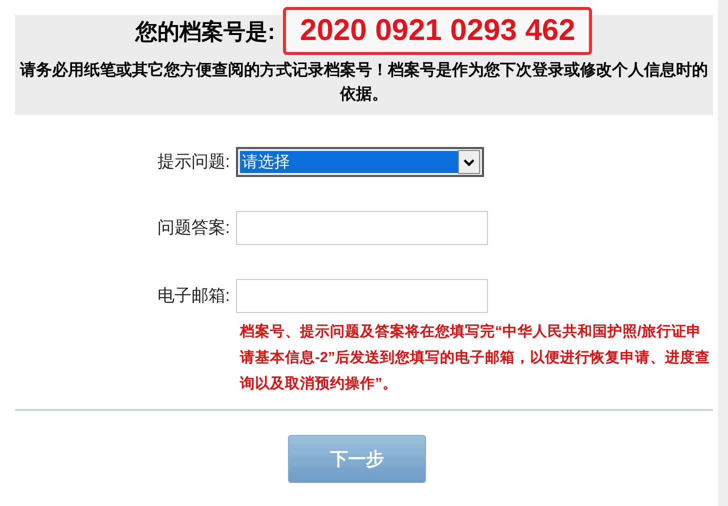 The width and height of the screenshot is (728, 506). Describe the element at coordinates (360, 162) in the screenshot. I see `question-select: 请选择` at that location.